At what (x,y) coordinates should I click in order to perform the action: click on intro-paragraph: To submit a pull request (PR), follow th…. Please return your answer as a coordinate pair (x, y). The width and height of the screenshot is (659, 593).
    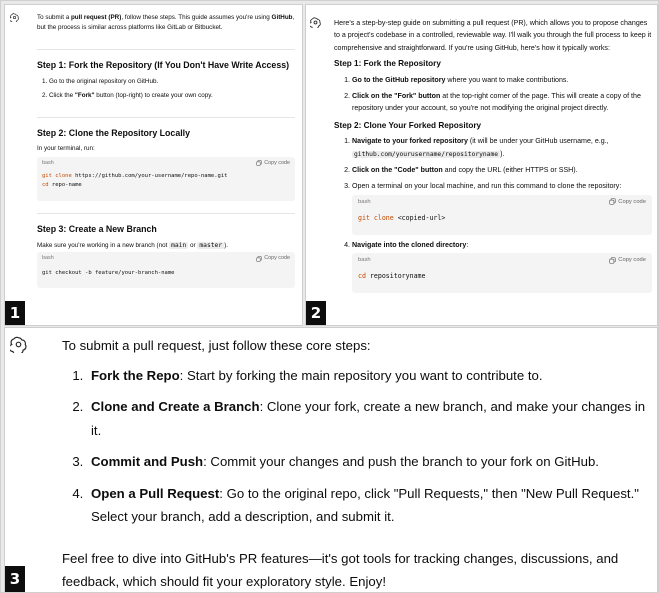
    Looking at the image, I should click on (166, 23).